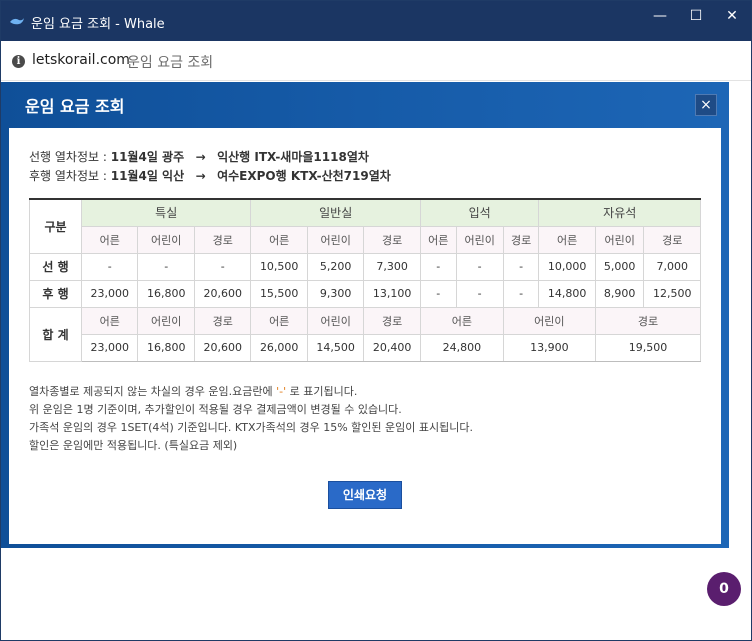 This screenshot has width=752, height=641. I want to click on gubun-header: 구분, so click(55, 226).